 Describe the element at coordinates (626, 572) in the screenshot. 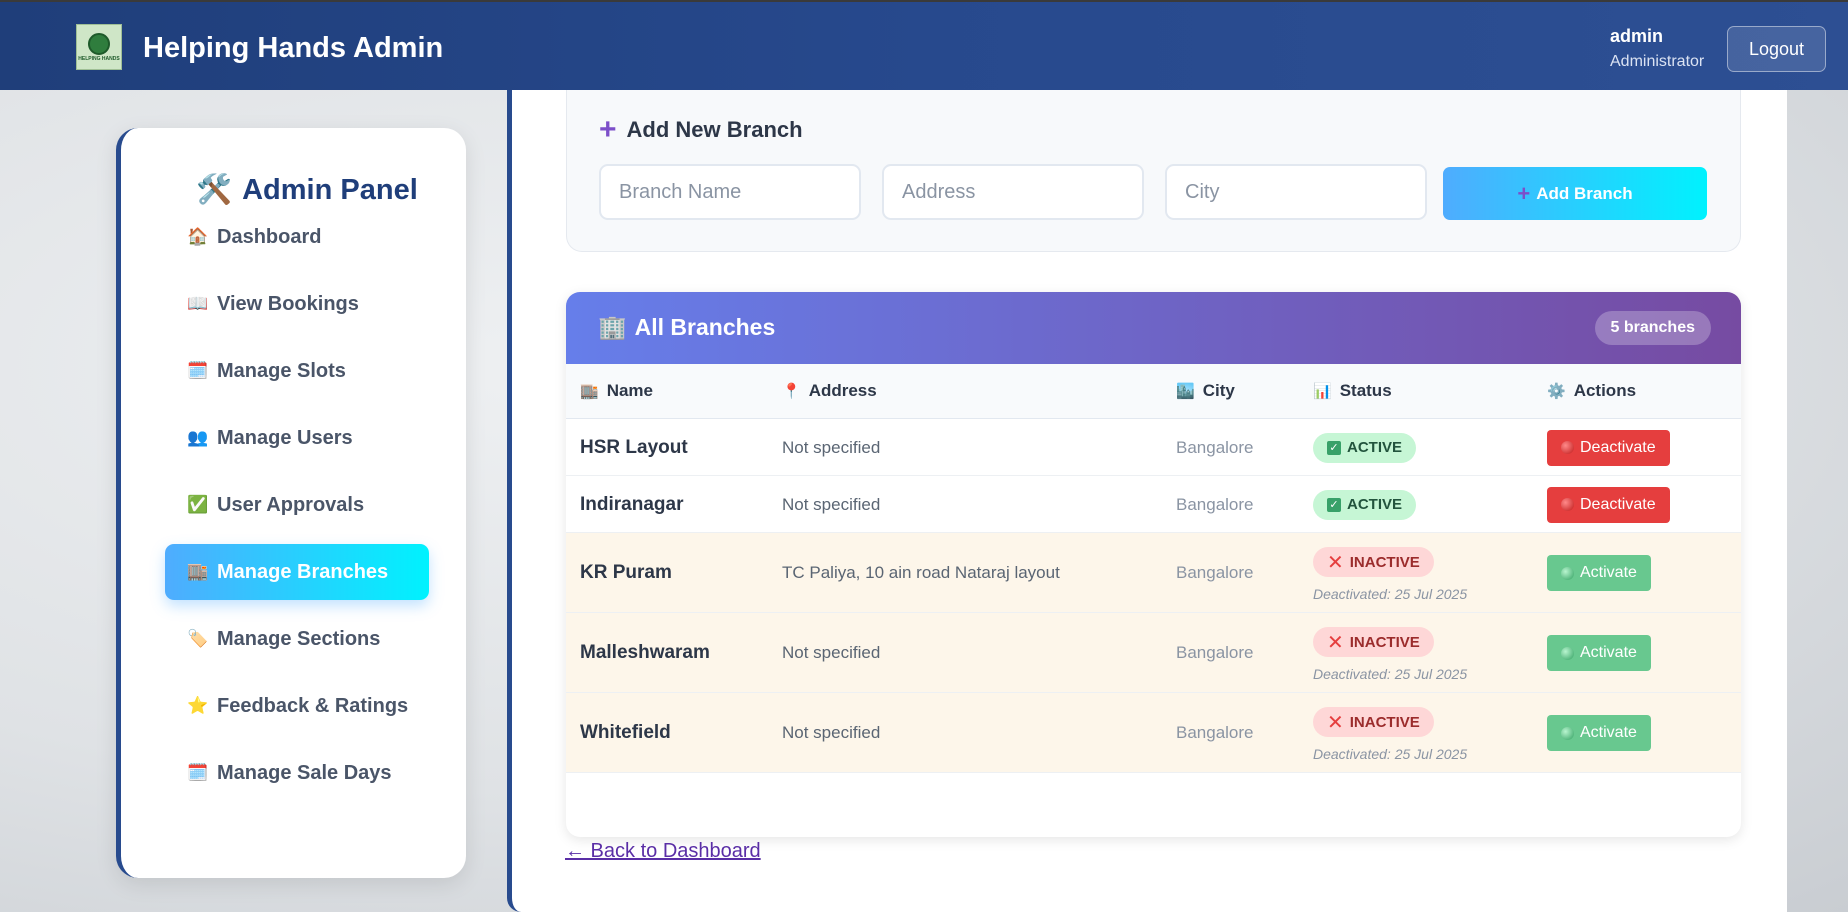

I see `branch-name: KR Puram` at that location.